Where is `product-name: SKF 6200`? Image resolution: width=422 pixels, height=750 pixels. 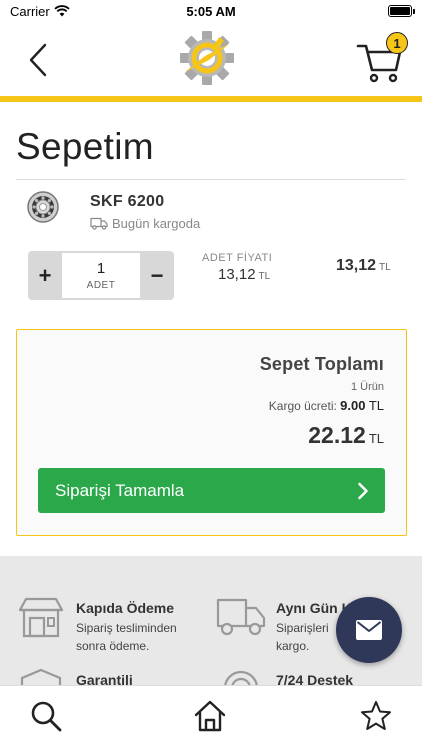
product-name: SKF 6200 is located at coordinates (127, 202).